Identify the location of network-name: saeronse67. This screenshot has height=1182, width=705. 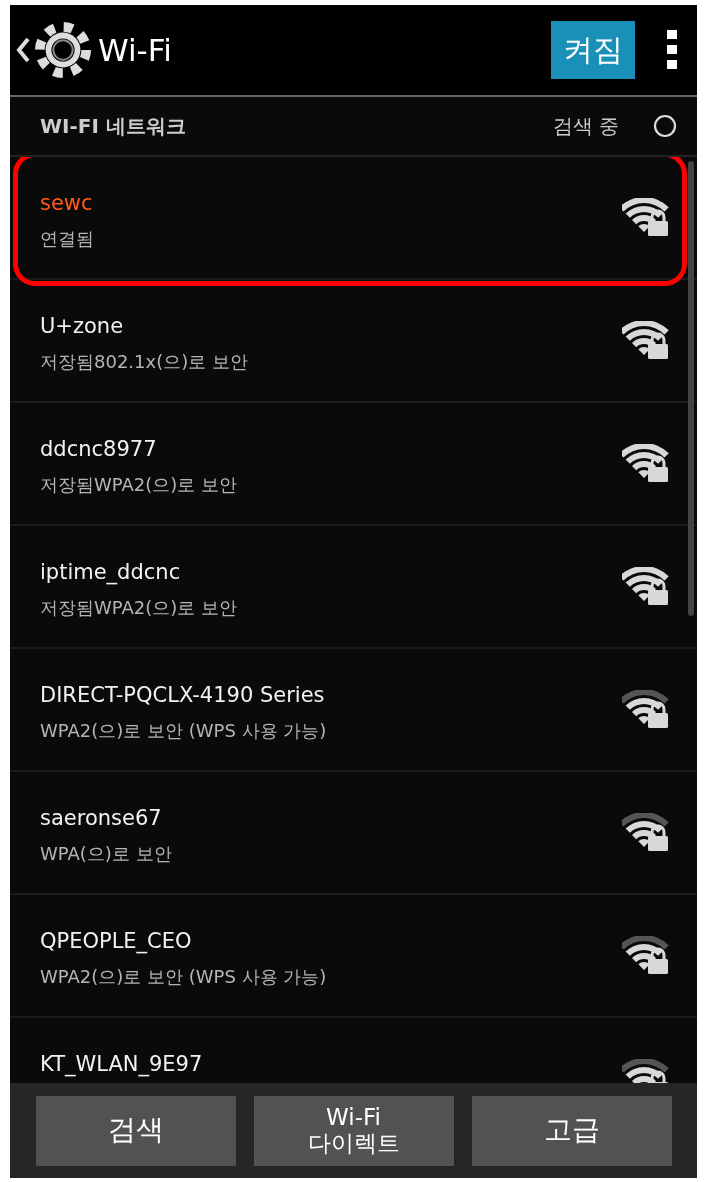
(101, 818).